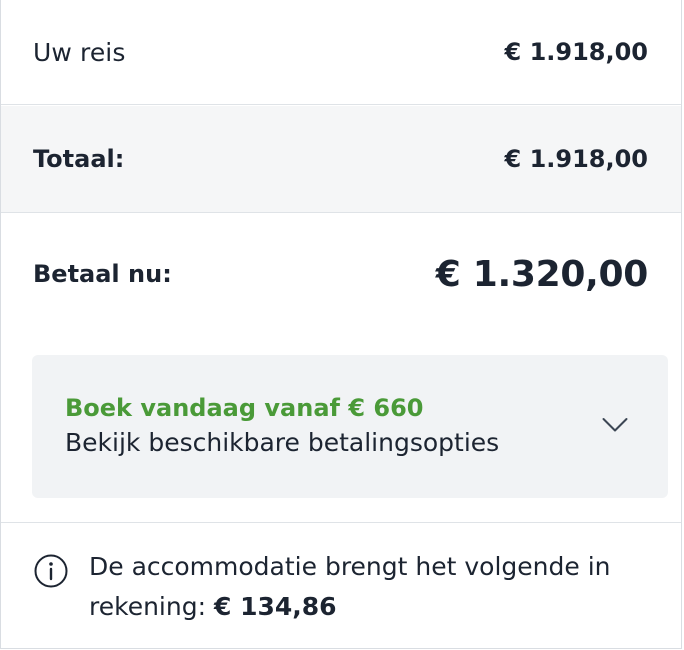 The width and height of the screenshot is (684, 650). I want to click on pay-now-amount: € 1.320,00, so click(542, 274).